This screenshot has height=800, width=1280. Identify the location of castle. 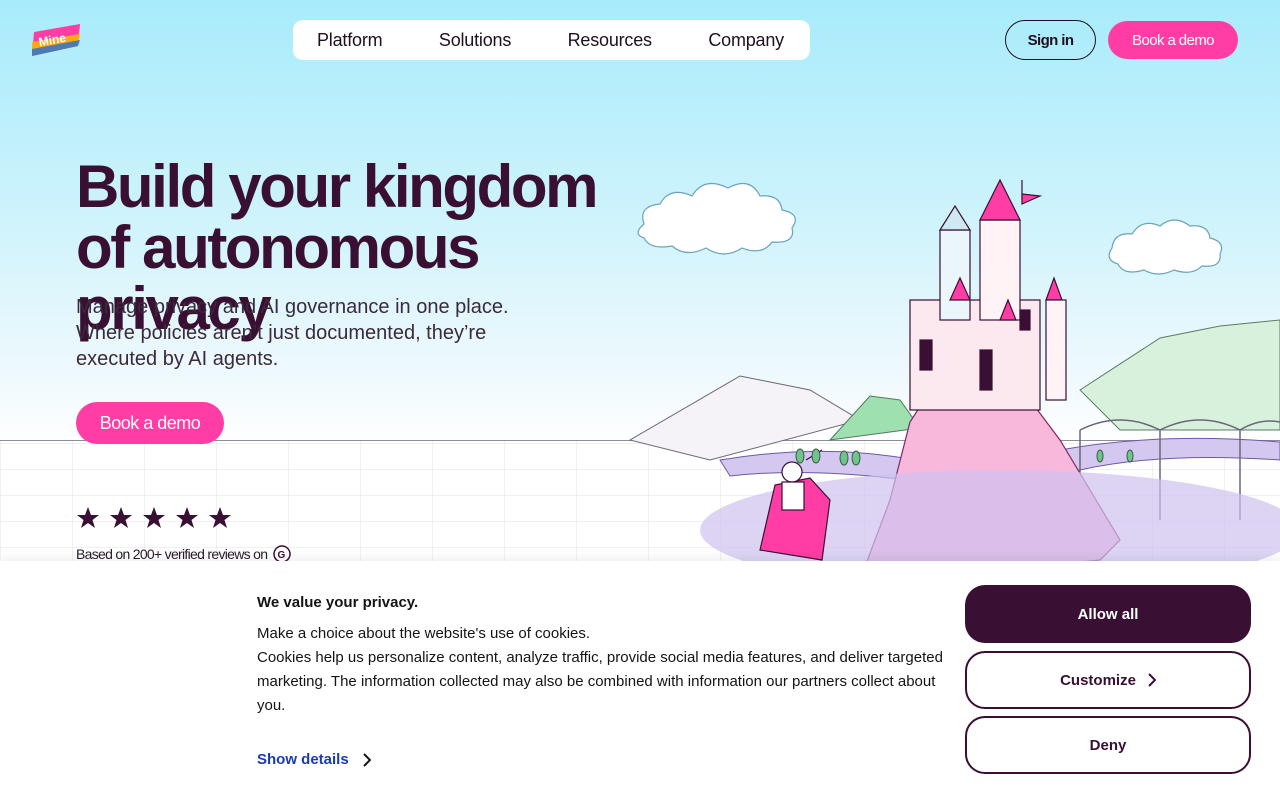
(988, 294).